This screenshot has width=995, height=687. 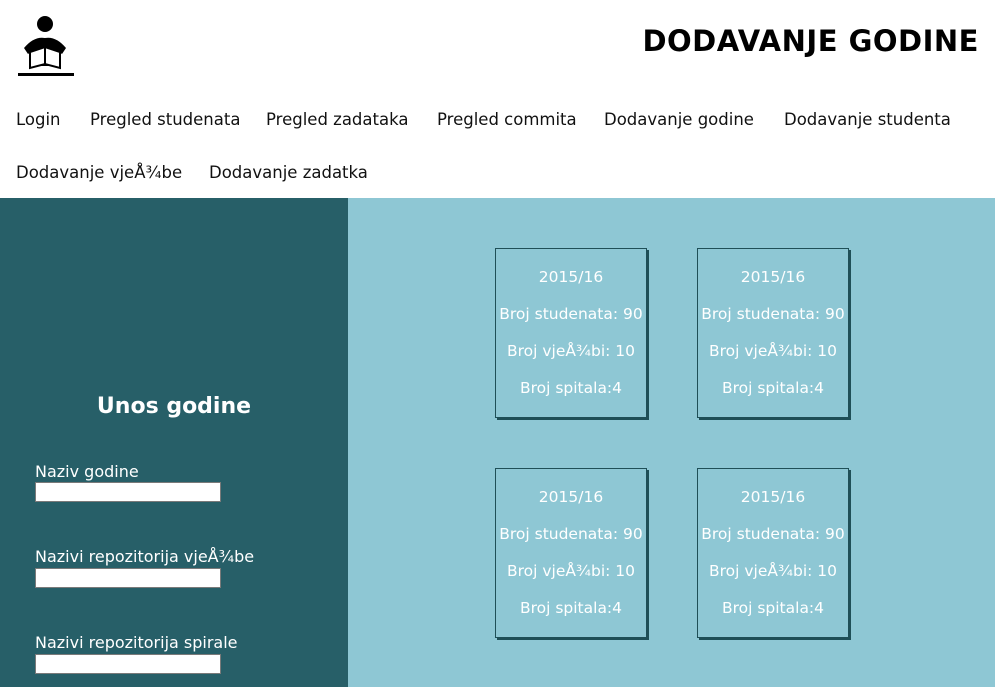 What do you see at coordinates (145, 556) in the screenshot?
I see `repozitorij-vjezbe-label: Nazivi repozitorija vjeÅ¾be` at bounding box center [145, 556].